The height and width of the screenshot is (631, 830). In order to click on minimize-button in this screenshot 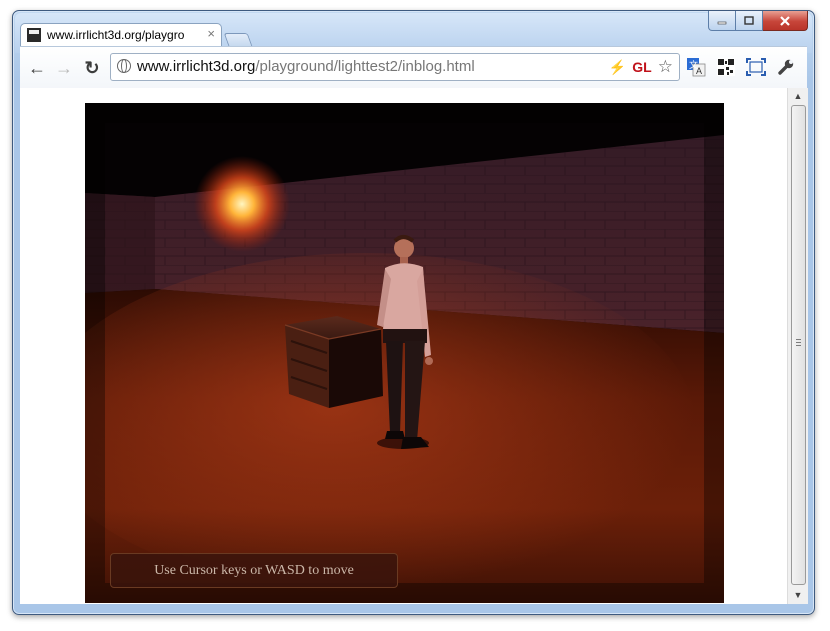, I will do `click(722, 21)`.